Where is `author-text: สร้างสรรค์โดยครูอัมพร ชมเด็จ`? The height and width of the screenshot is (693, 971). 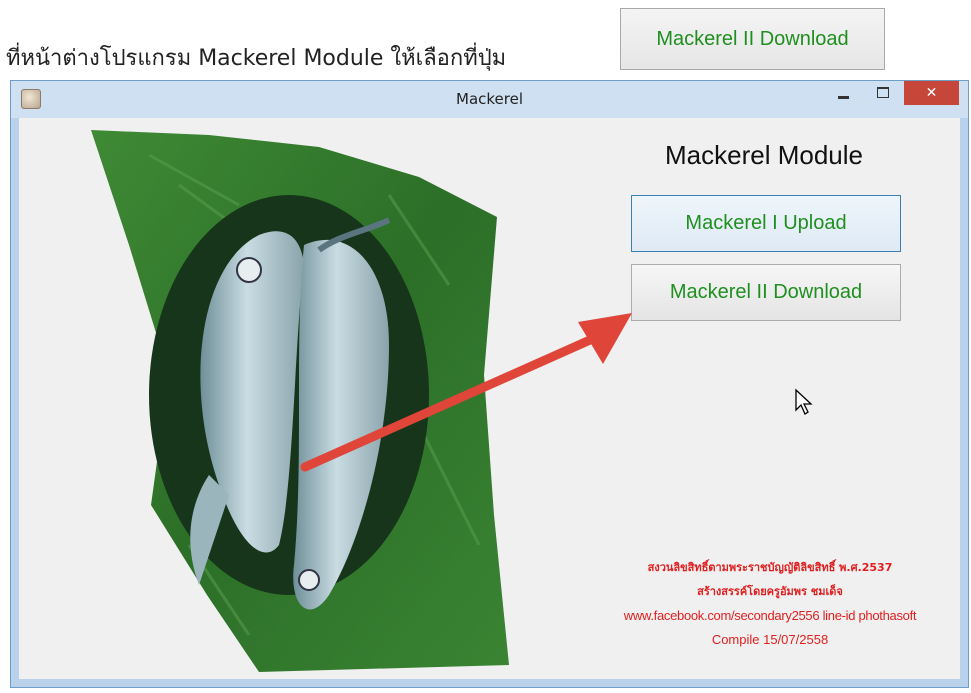 author-text: สร้างสรรค์โดยครูอัมพร ชมเด็จ is located at coordinates (770, 591).